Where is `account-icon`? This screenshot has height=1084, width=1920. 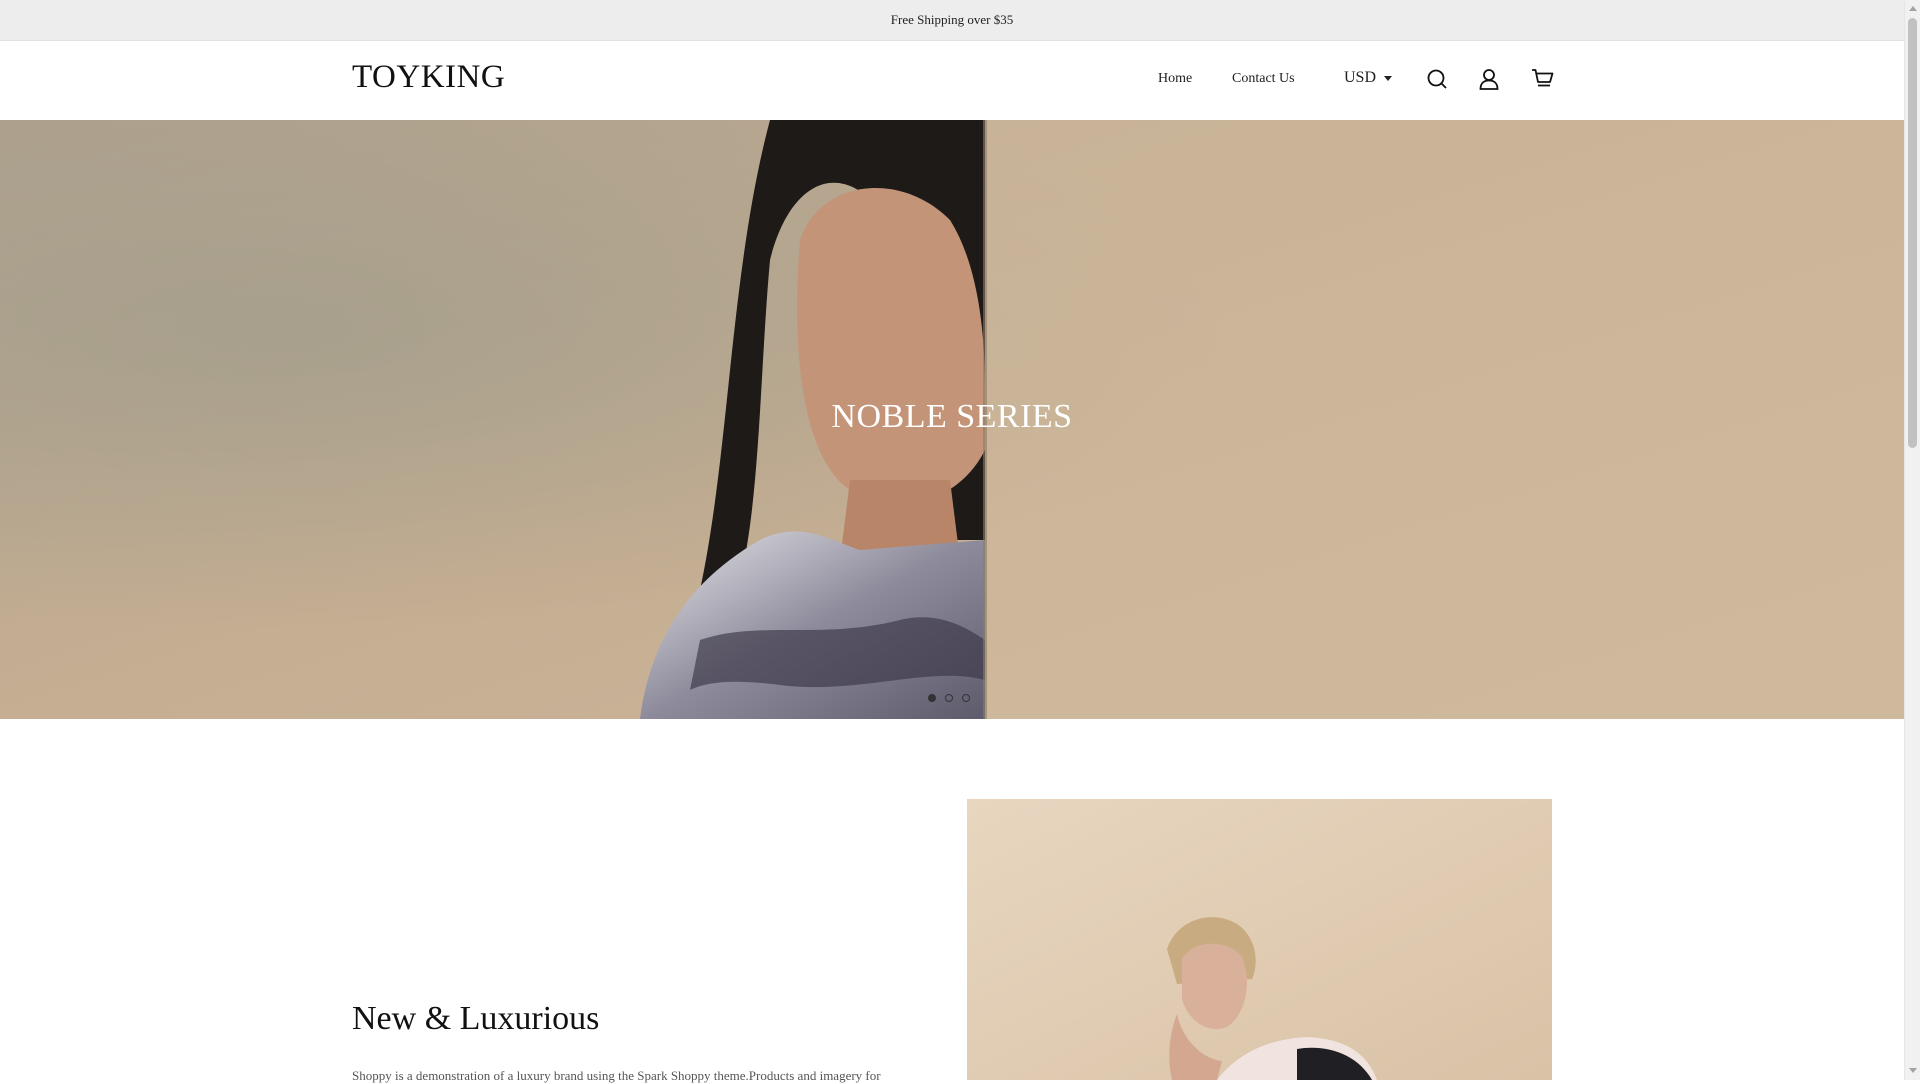
account-icon is located at coordinates (1489, 79).